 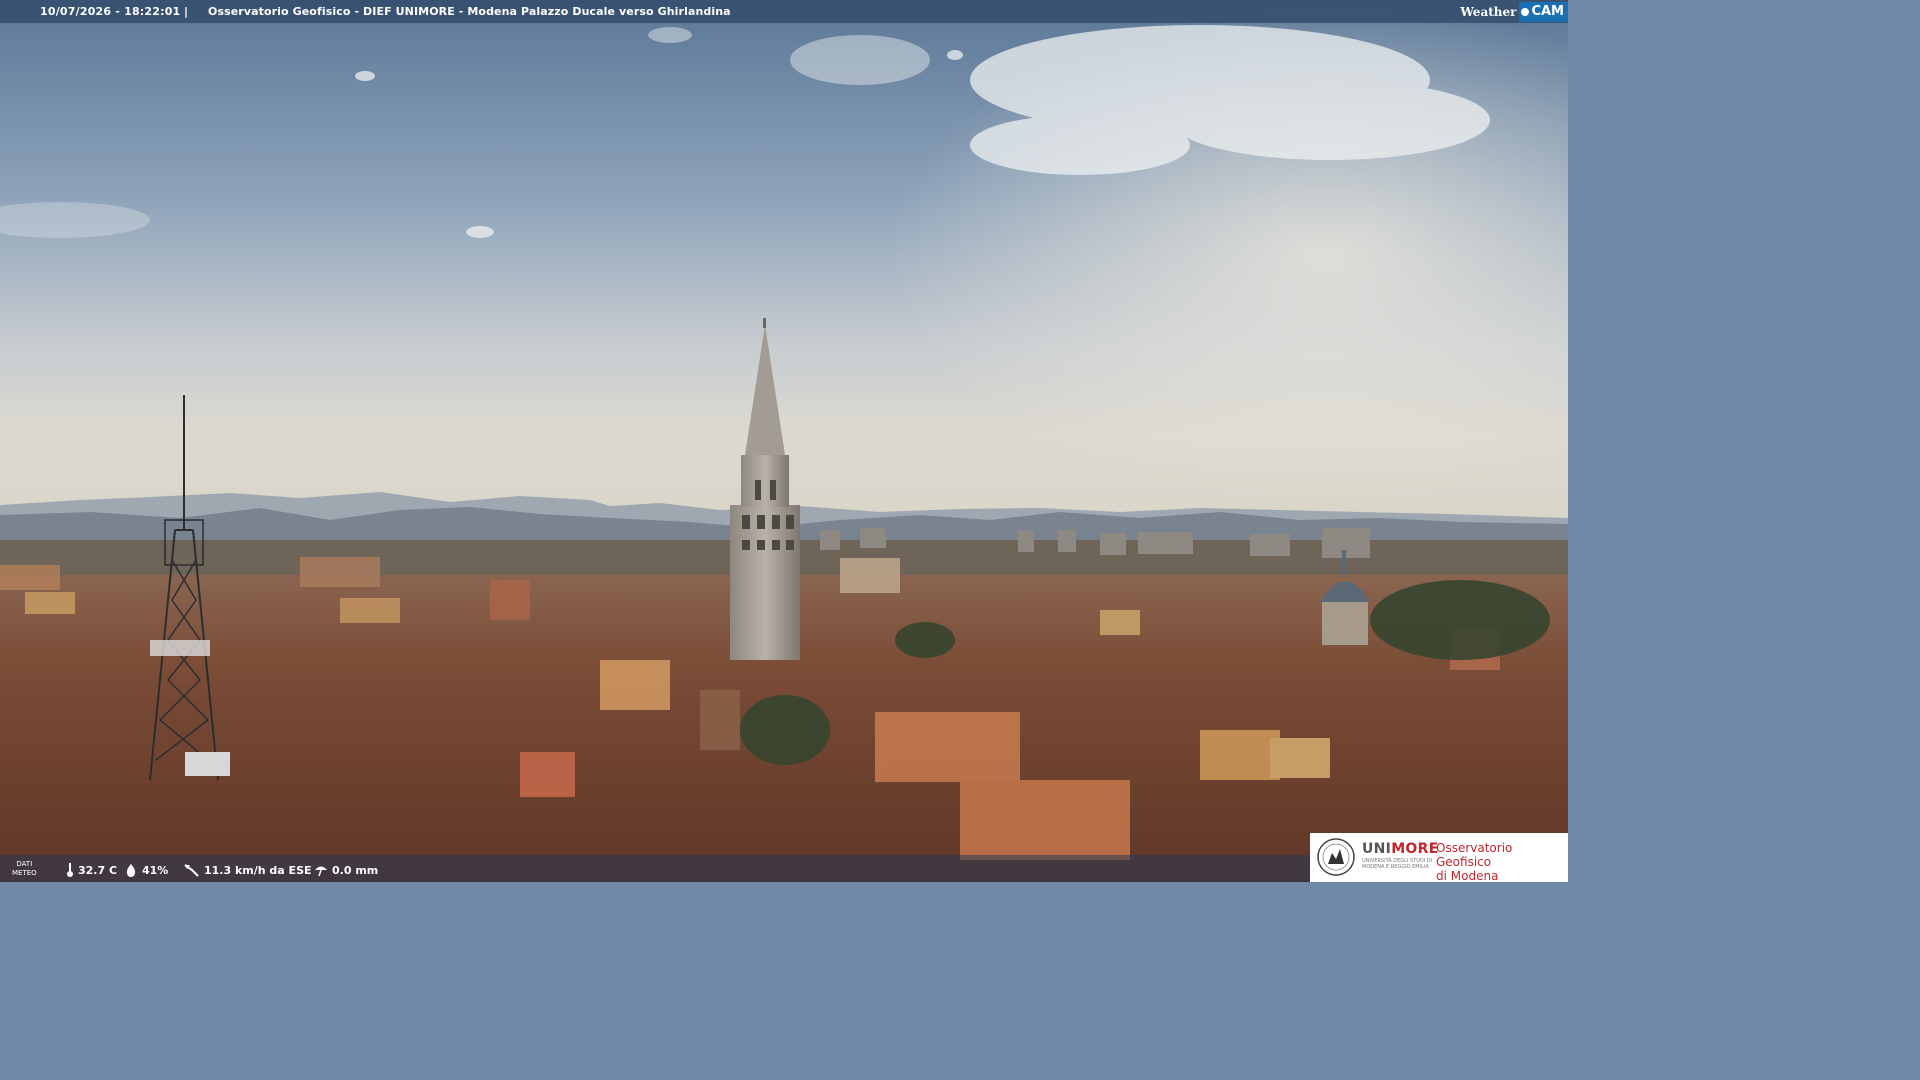 I want to click on wind-reading: 11.3 km/h da ESE, so click(x=248, y=870).